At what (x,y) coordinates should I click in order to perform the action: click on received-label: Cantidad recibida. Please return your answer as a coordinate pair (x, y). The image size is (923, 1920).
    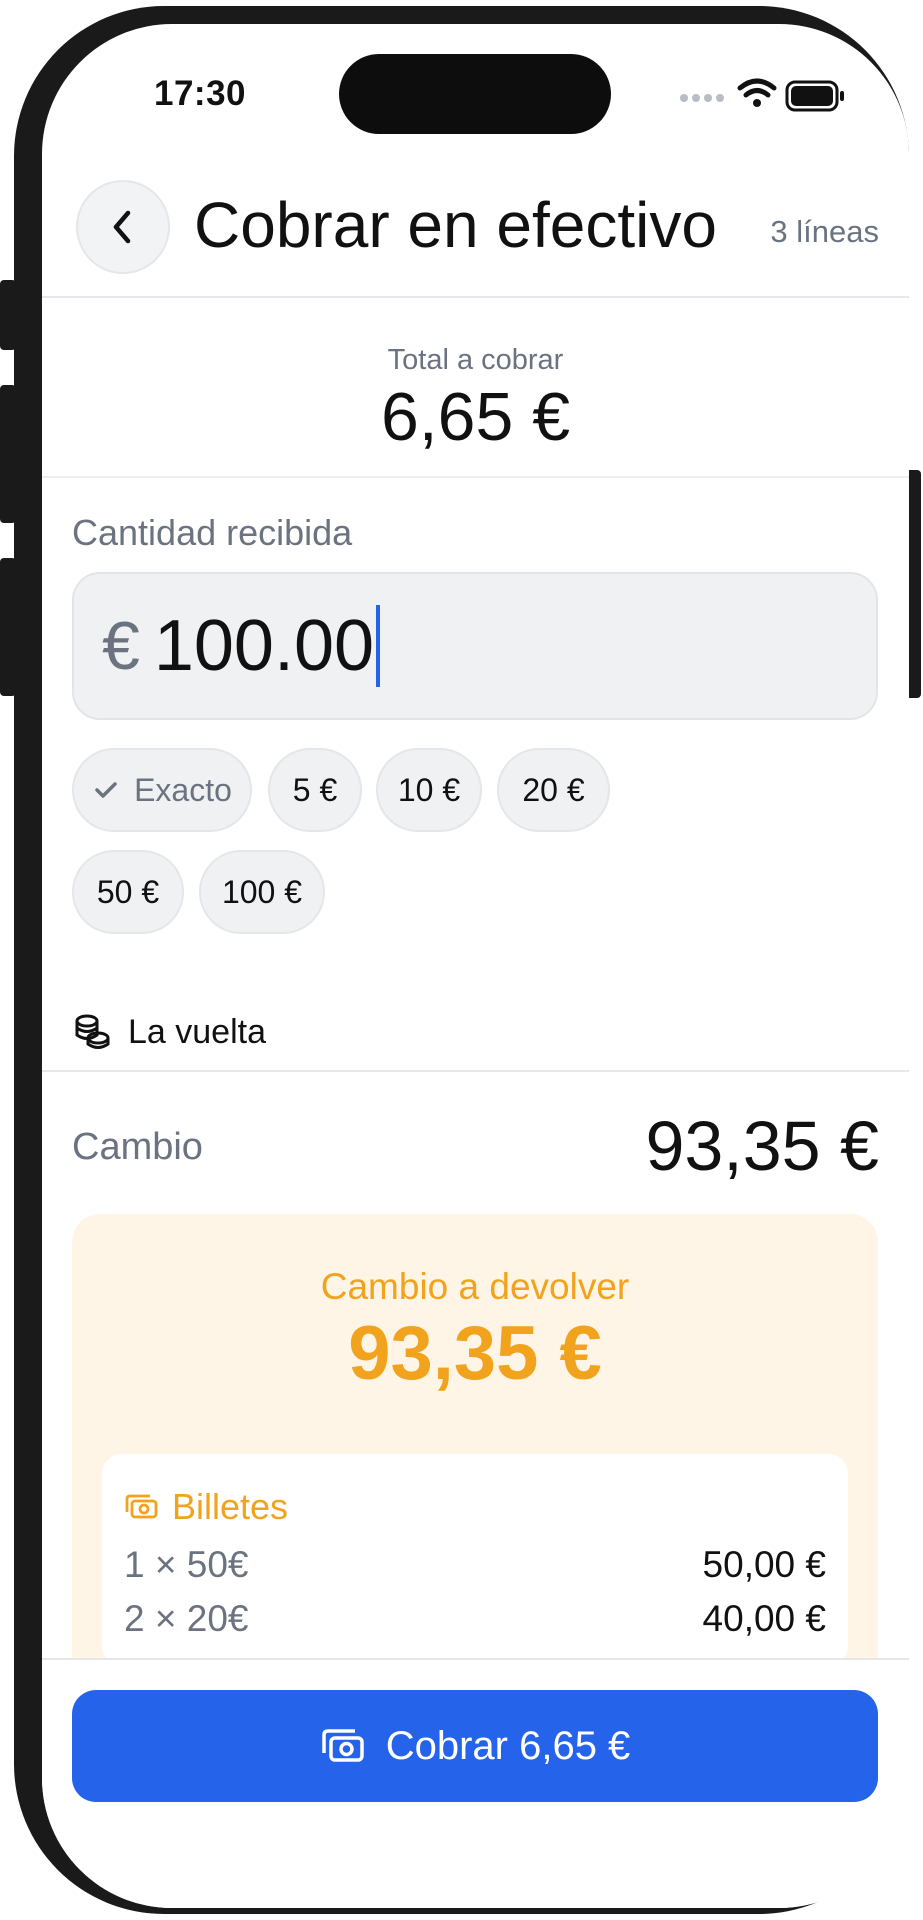
    Looking at the image, I should click on (212, 532).